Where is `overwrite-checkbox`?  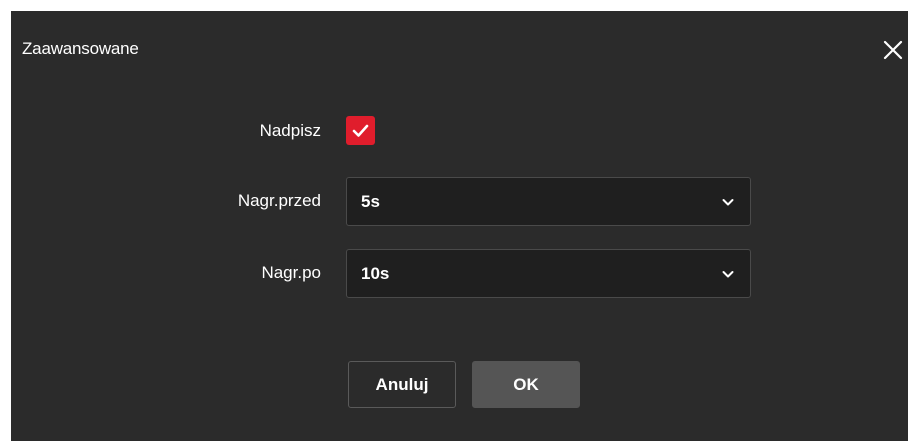 overwrite-checkbox is located at coordinates (360, 130).